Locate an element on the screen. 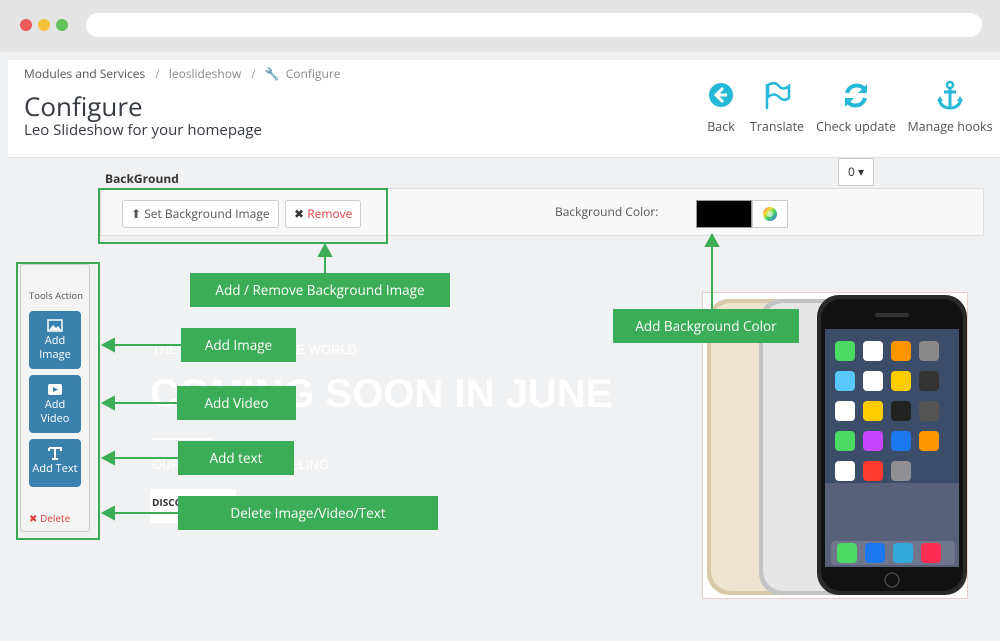 The width and height of the screenshot is (1000, 641). maximize-window-dot is located at coordinates (62, 25).